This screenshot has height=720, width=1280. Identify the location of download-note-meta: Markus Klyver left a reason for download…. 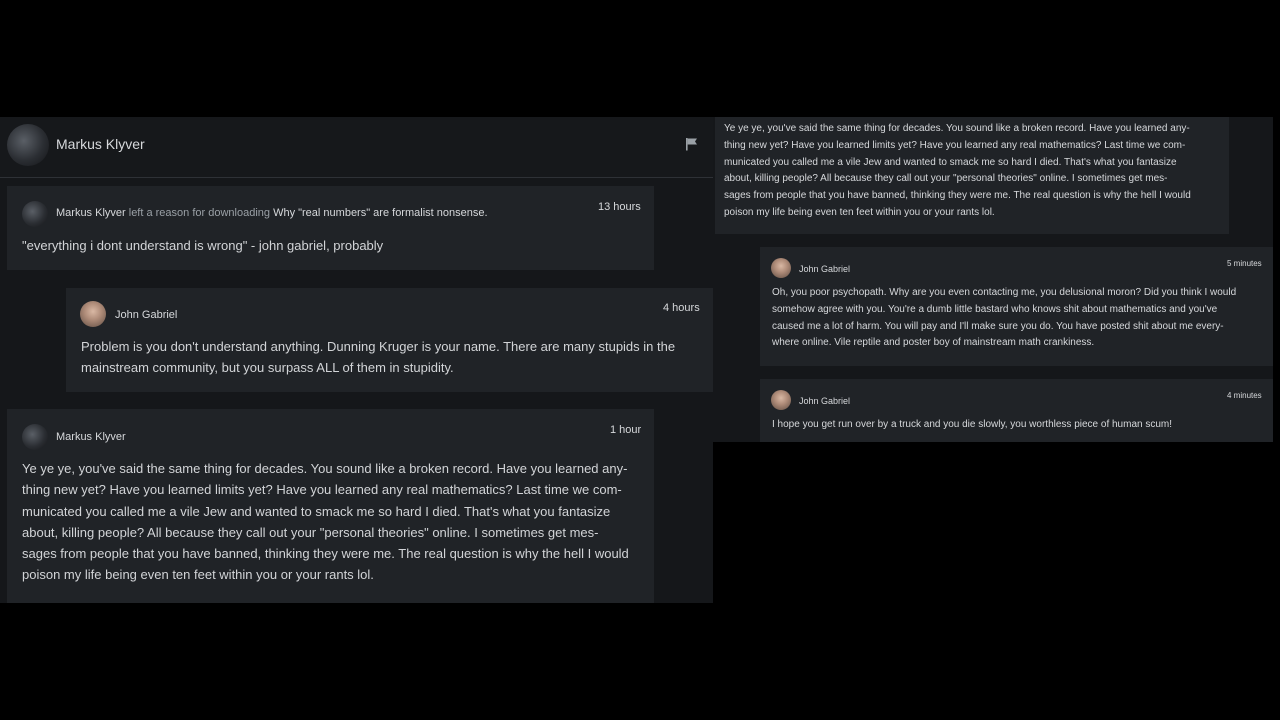
(272, 213).